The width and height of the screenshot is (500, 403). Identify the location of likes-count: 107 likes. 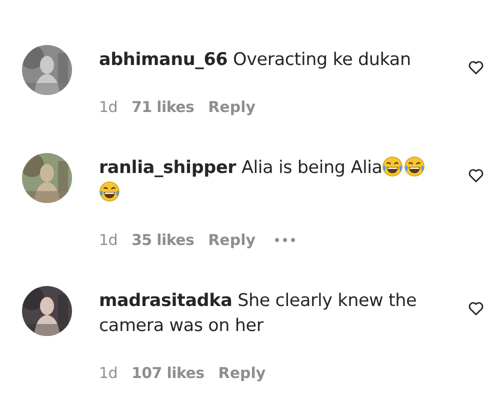
(167, 373).